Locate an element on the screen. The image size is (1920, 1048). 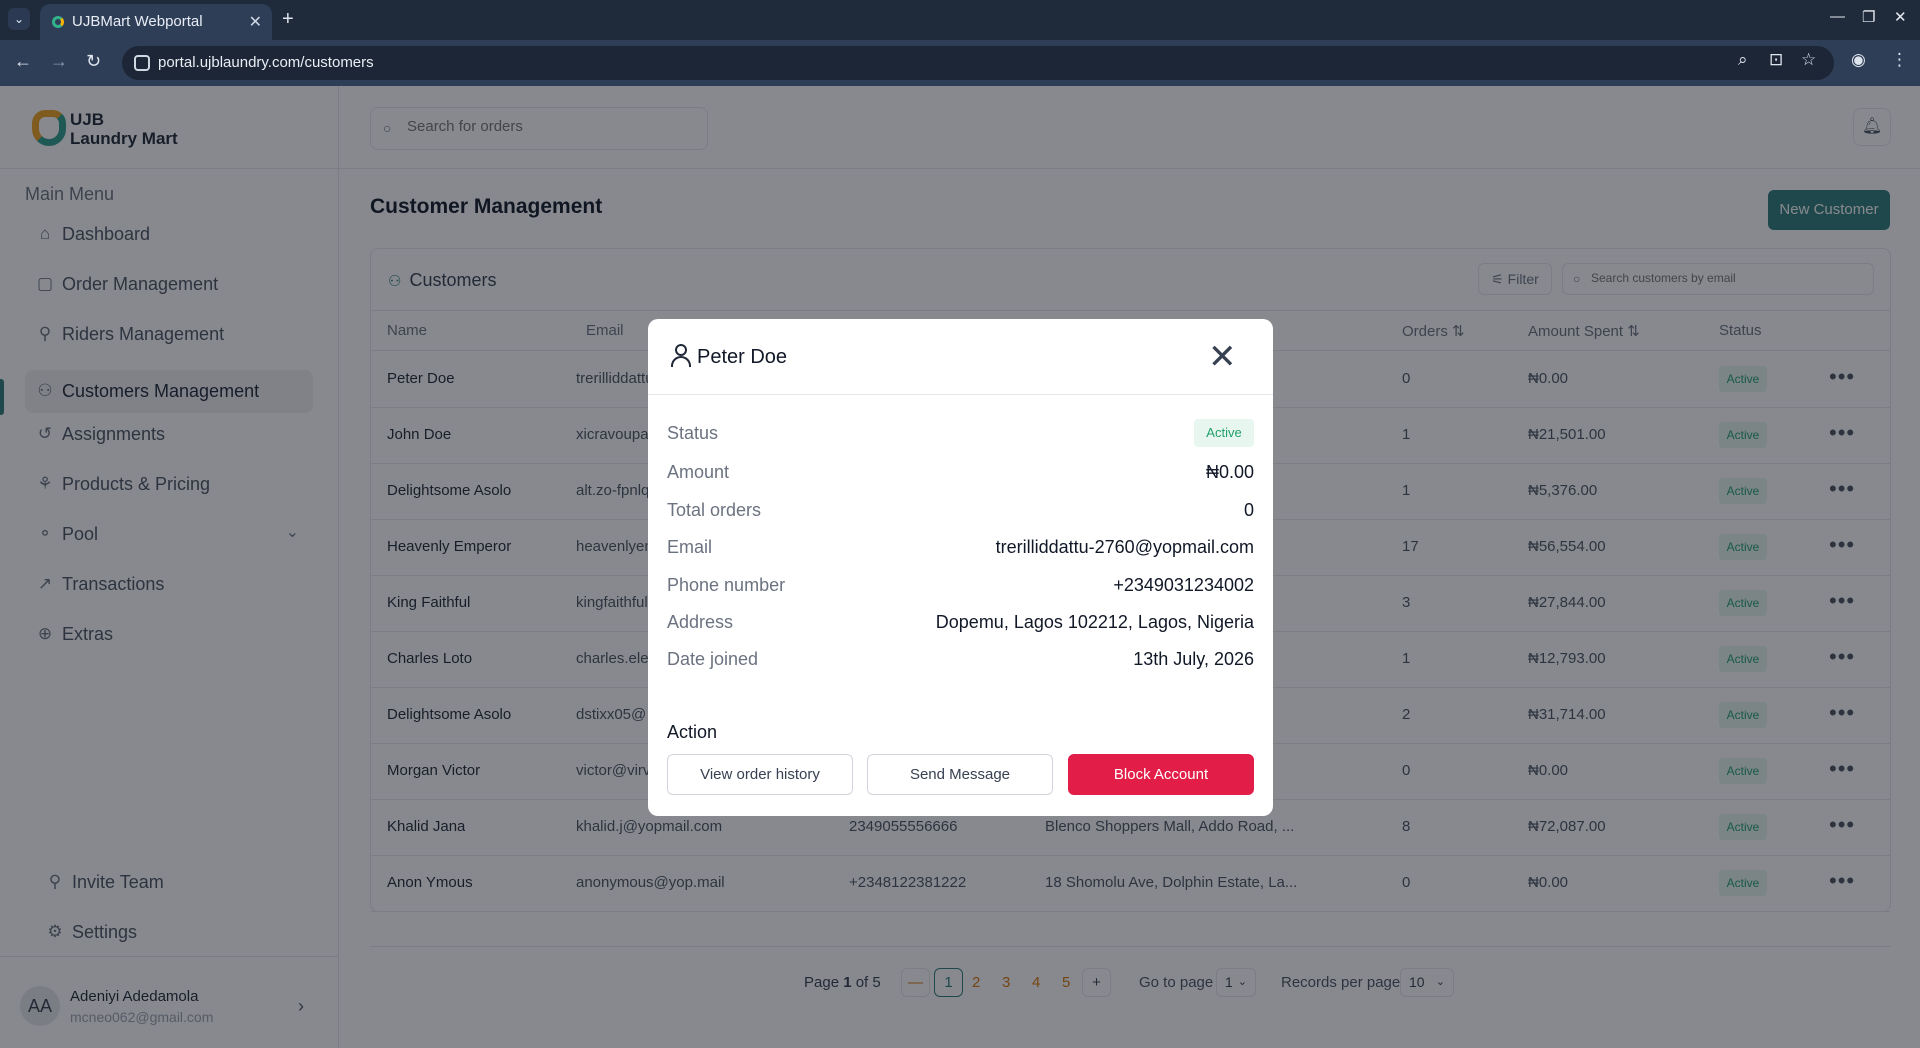
view-order-history-button: View order history is located at coordinates (760, 774).